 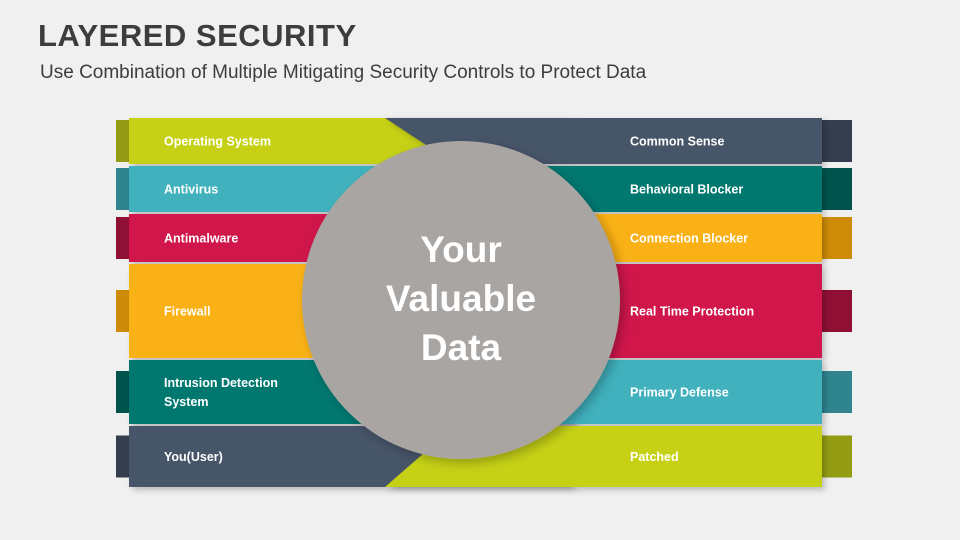 What do you see at coordinates (677, 142) in the screenshot?
I see `right-layer-label: Common Sense` at bounding box center [677, 142].